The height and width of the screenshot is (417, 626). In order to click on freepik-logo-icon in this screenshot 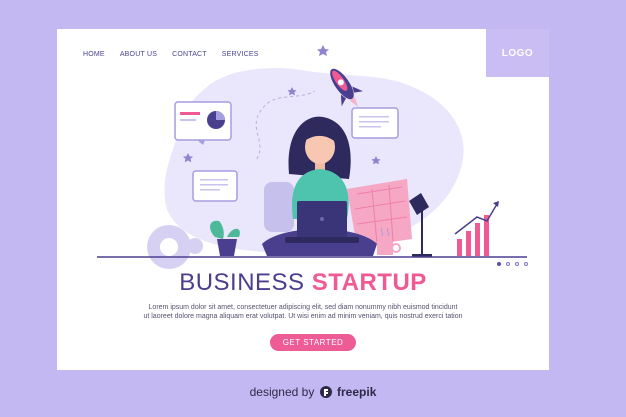, I will do `click(325, 392)`.